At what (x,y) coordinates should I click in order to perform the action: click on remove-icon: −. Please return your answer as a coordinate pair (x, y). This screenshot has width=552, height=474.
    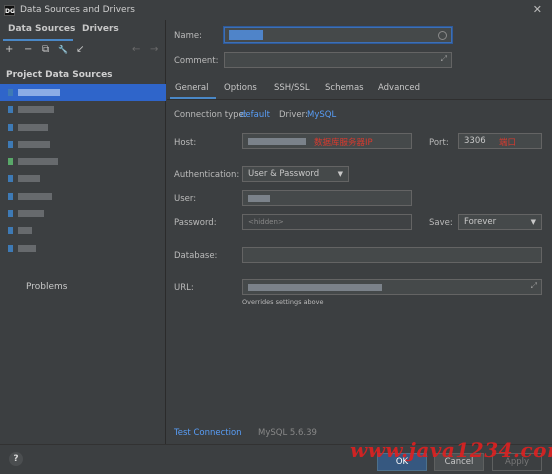
    Looking at the image, I should click on (28, 50).